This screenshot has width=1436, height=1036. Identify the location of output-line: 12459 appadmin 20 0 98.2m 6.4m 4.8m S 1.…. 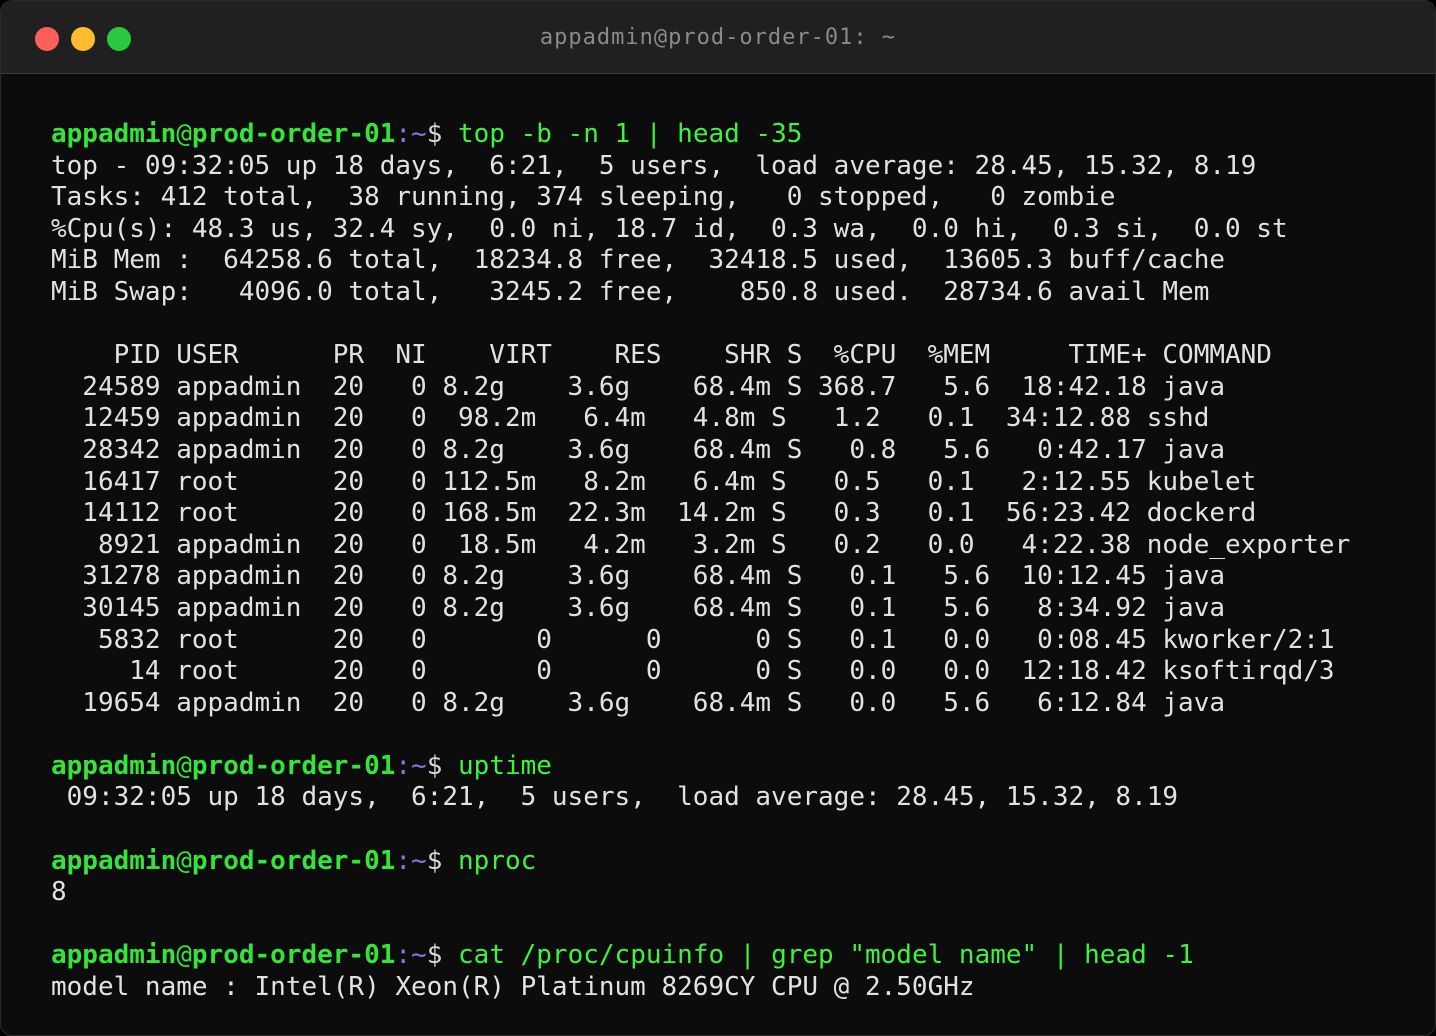
(630, 418).